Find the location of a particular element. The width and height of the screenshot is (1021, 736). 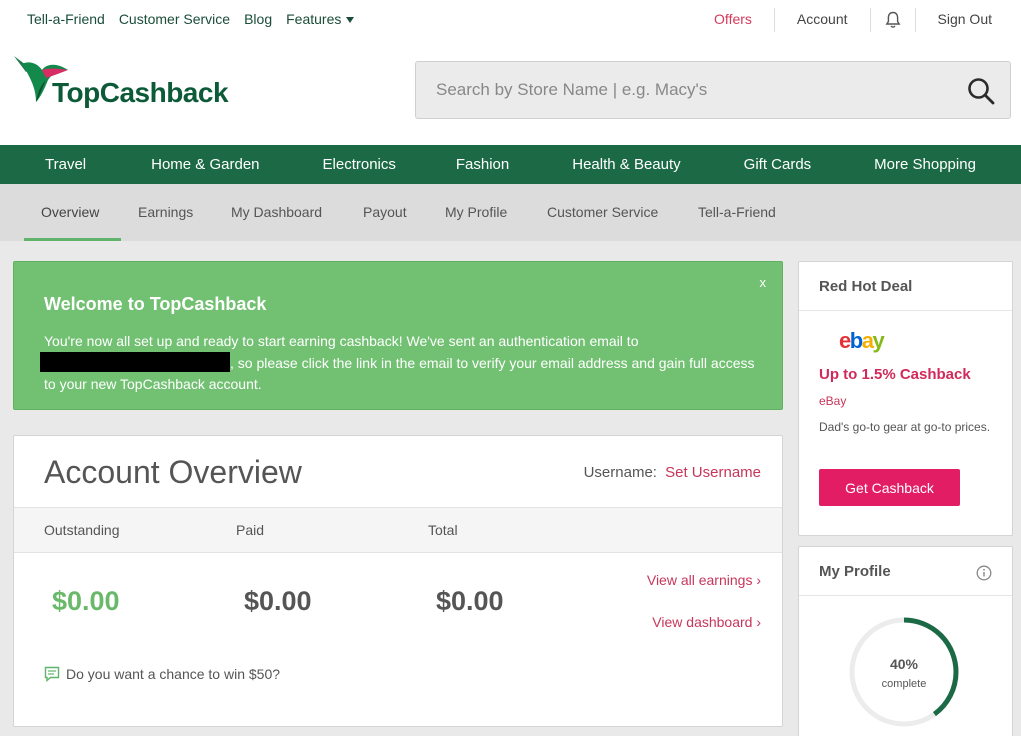

deal-offer-text: Up to 1.5% Cashback is located at coordinates (895, 374).